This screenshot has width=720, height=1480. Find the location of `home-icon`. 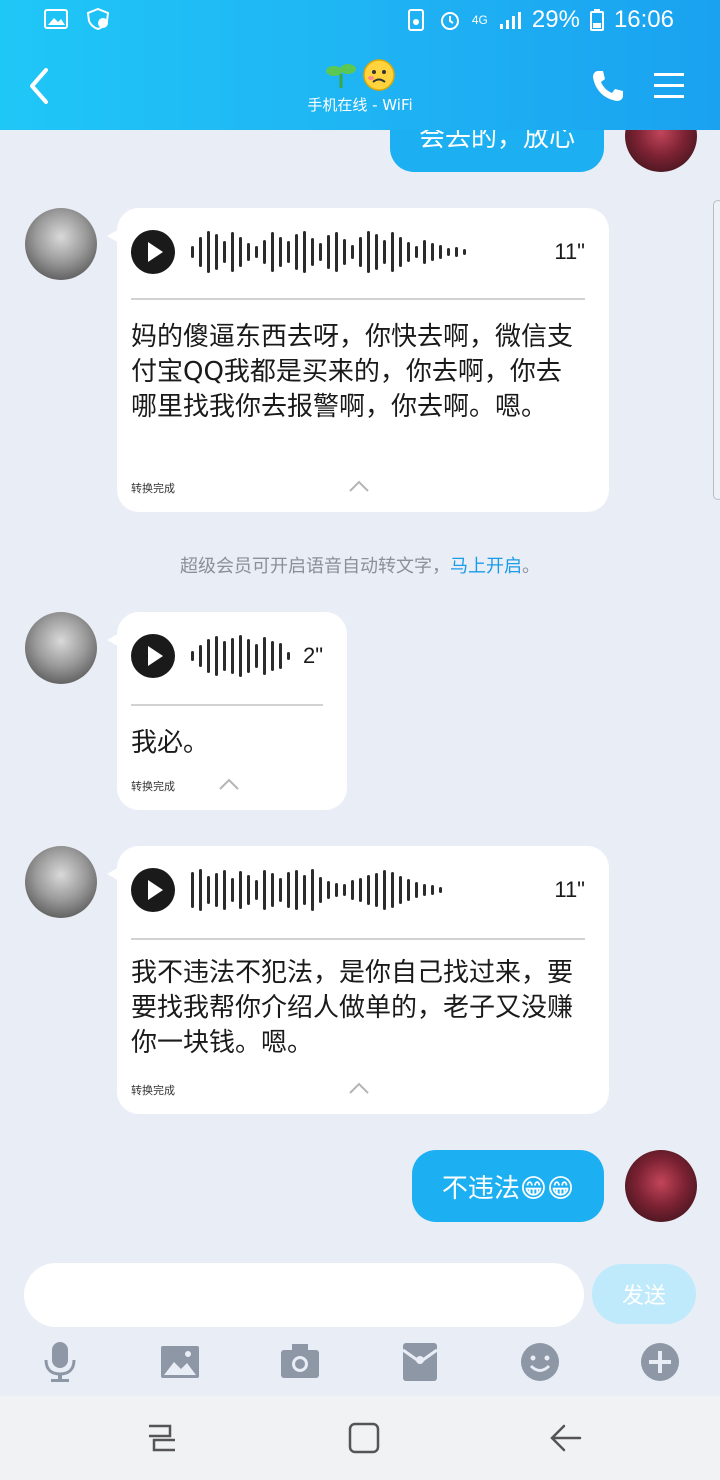

home-icon is located at coordinates (364, 1438).